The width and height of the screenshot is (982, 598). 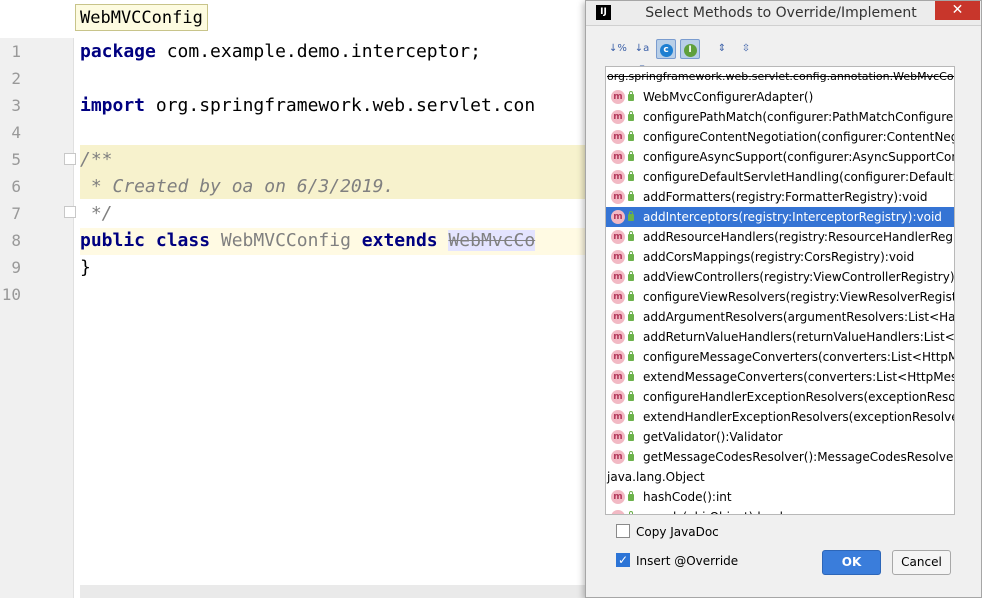 What do you see at coordinates (16, 132) in the screenshot?
I see `line-number: 4` at bounding box center [16, 132].